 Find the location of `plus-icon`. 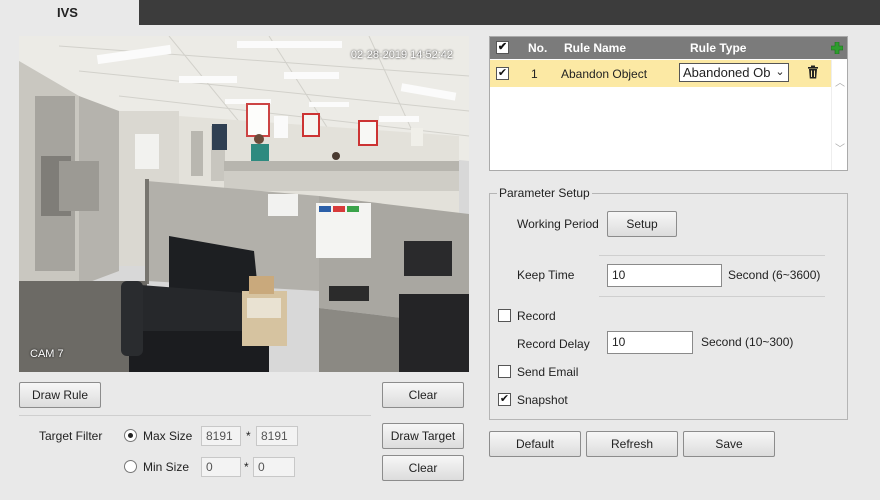

plus-icon is located at coordinates (837, 48).